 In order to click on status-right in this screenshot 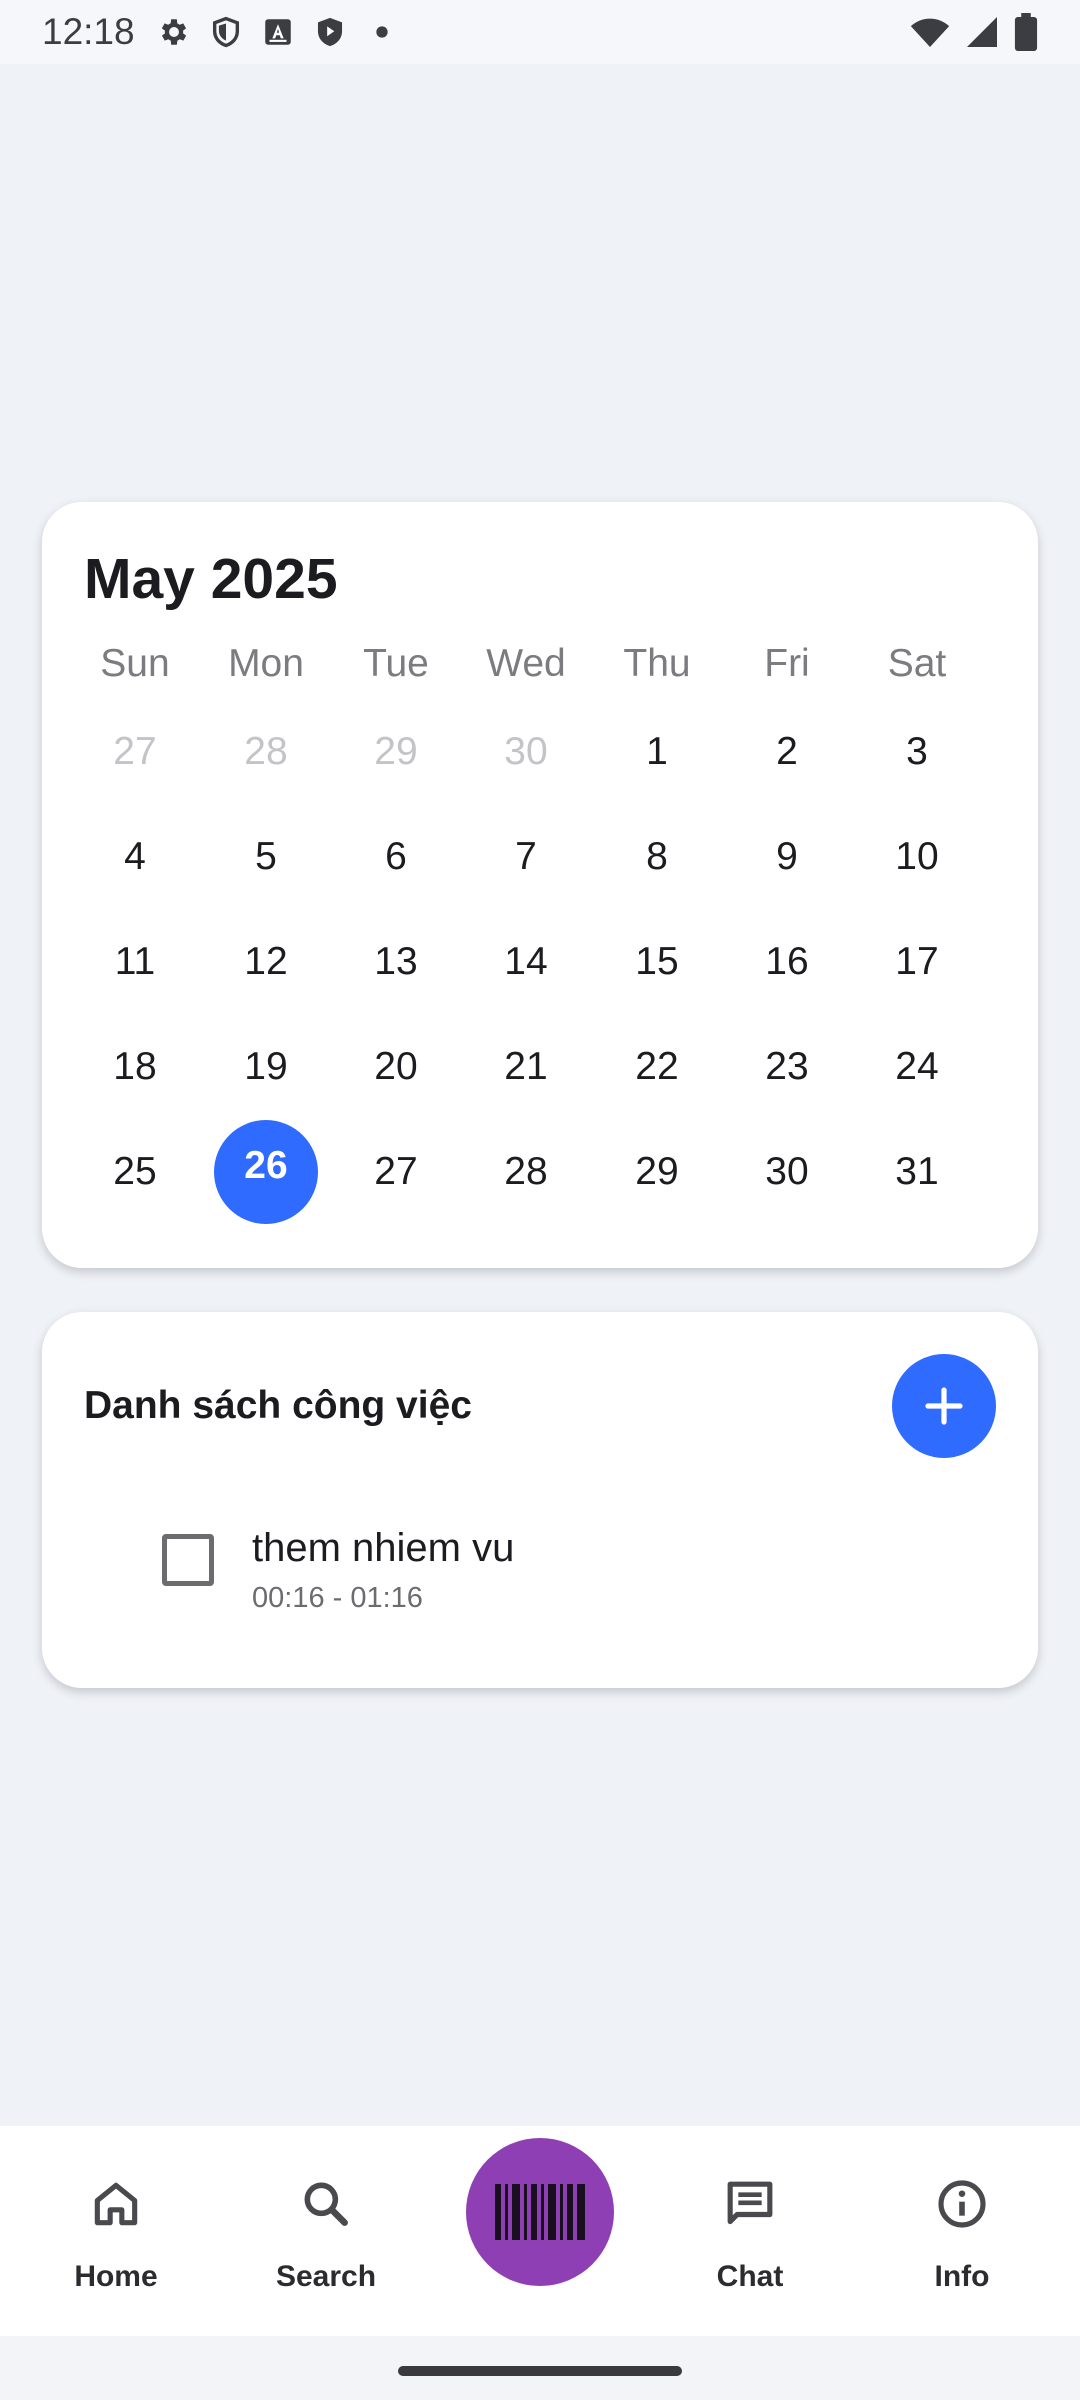, I will do `click(974, 32)`.